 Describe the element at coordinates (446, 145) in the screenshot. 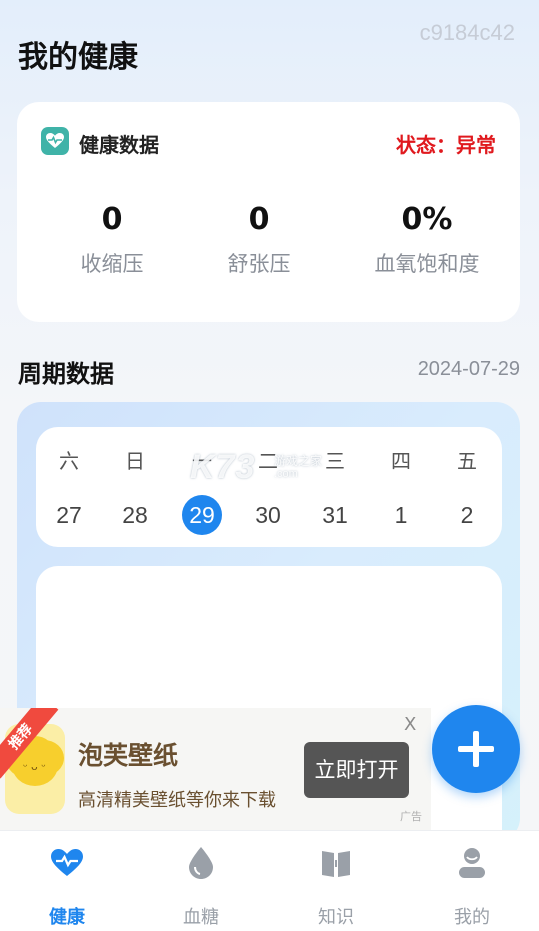

I see `status-badge: 状态：异常` at that location.